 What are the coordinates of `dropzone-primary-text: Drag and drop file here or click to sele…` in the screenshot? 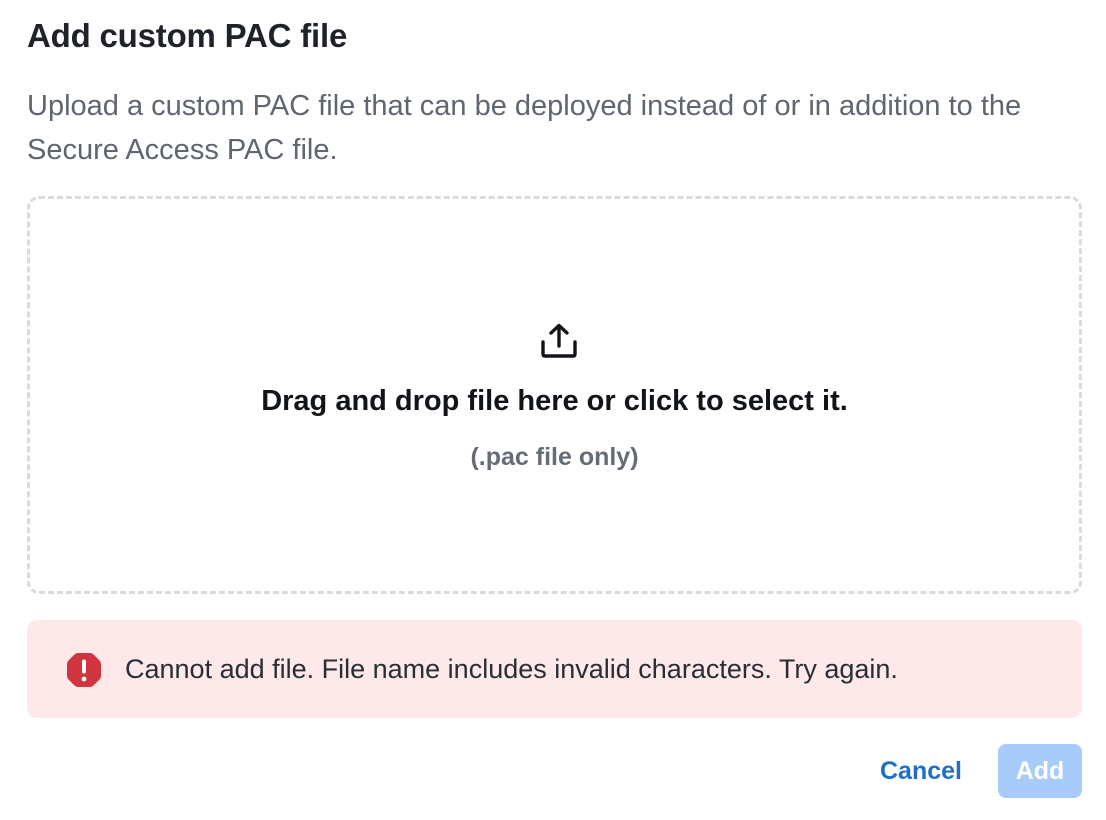 It's located at (554, 401).